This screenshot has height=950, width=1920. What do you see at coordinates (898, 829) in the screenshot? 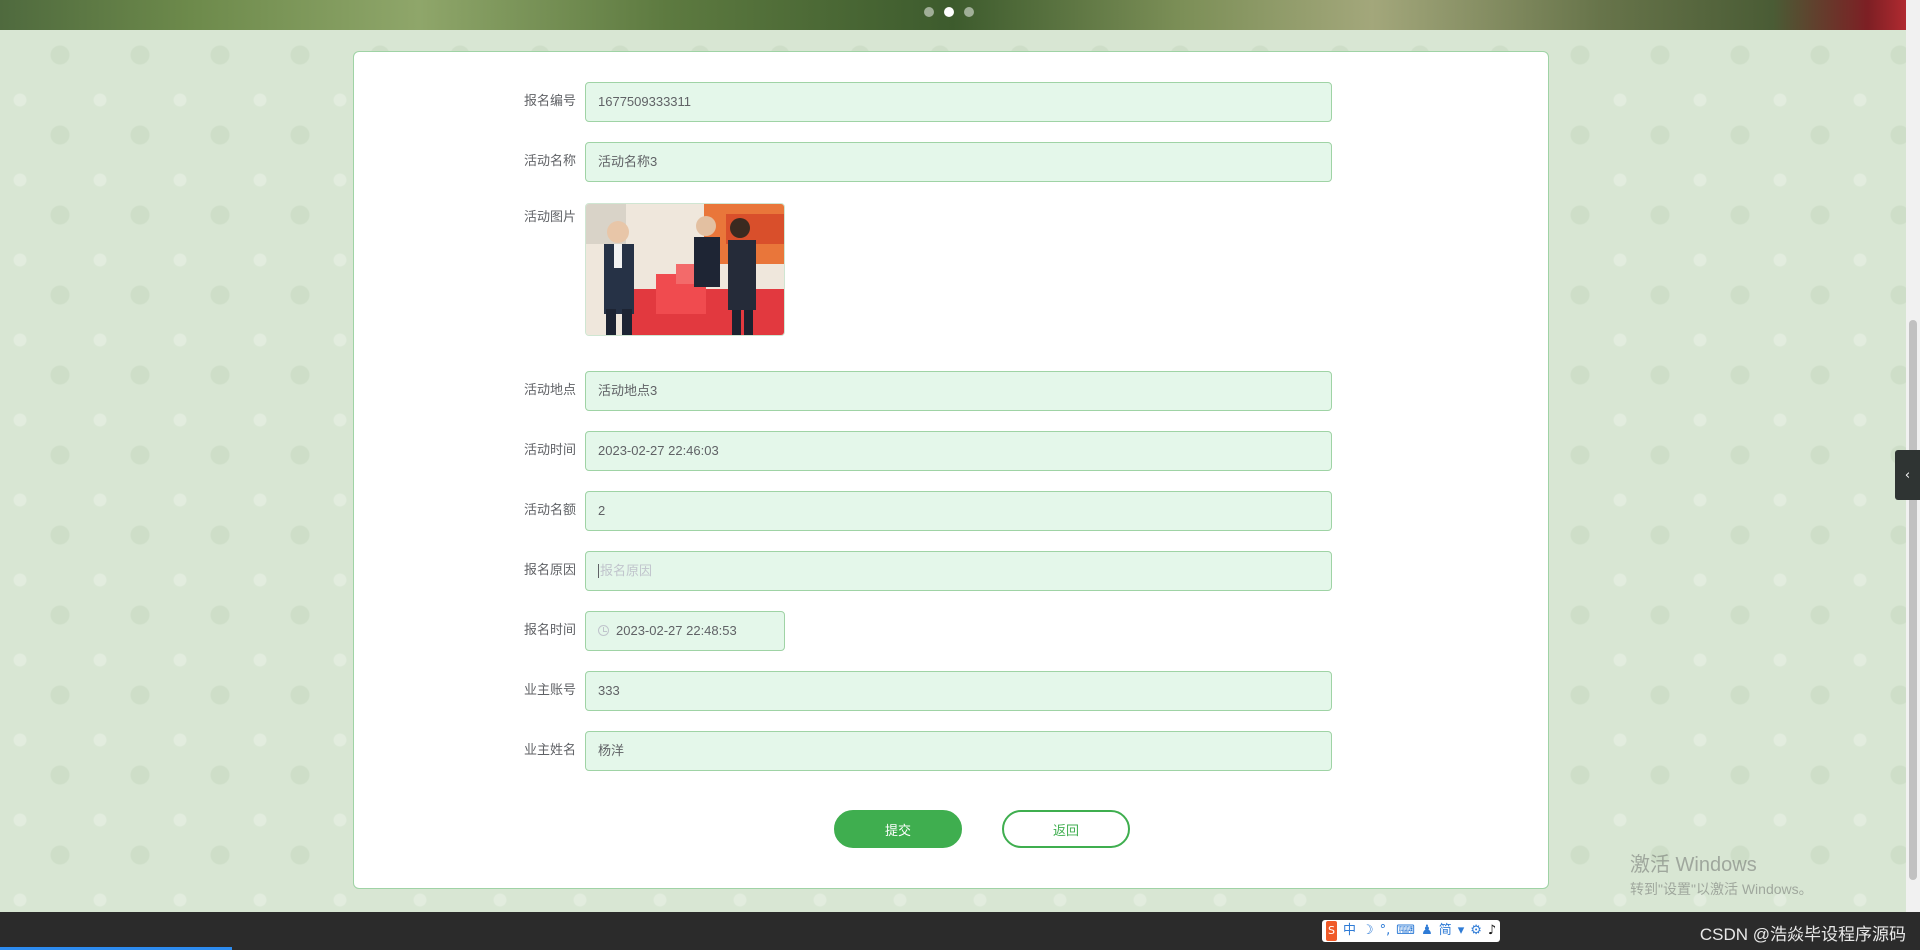
I see `submit-button: 提交` at bounding box center [898, 829].